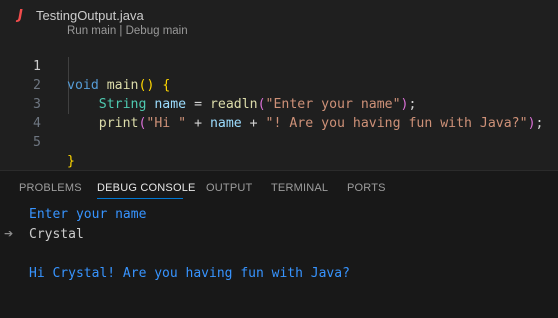  Describe the element at coordinates (37, 142) in the screenshot. I see `line-number: 5` at that location.